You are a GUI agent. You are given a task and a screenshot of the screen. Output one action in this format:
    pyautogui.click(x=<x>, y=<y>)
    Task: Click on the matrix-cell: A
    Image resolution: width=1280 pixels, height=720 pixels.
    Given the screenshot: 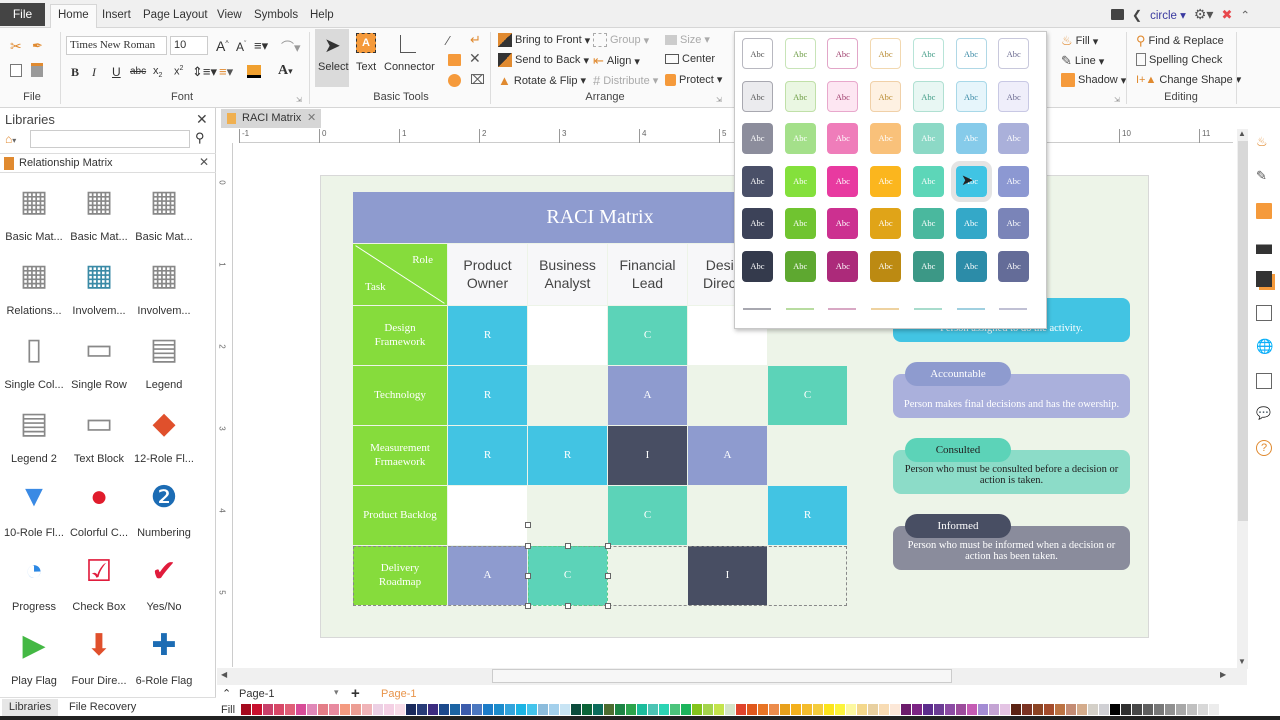 What is the action you would take?
    pyautogui.click(x=727, y=455)
    